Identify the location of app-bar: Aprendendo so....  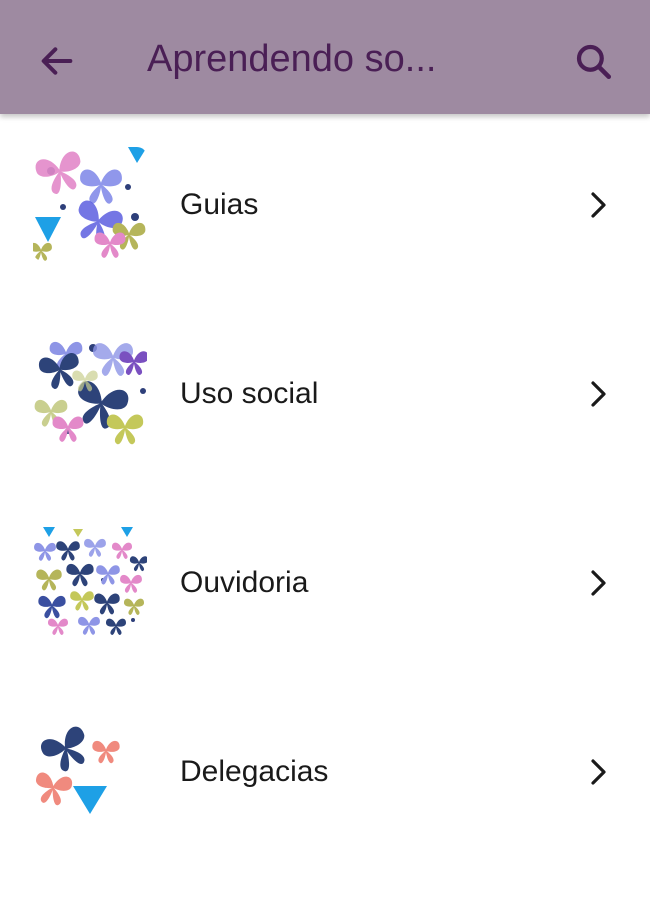
(325, 57).